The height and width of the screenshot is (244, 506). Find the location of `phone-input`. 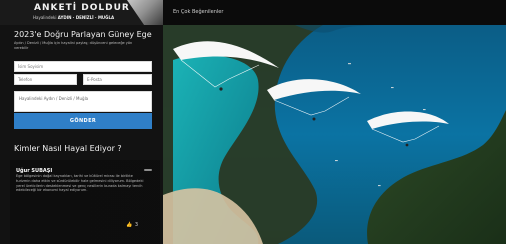

phone-input is located at coordinates (45, 79).